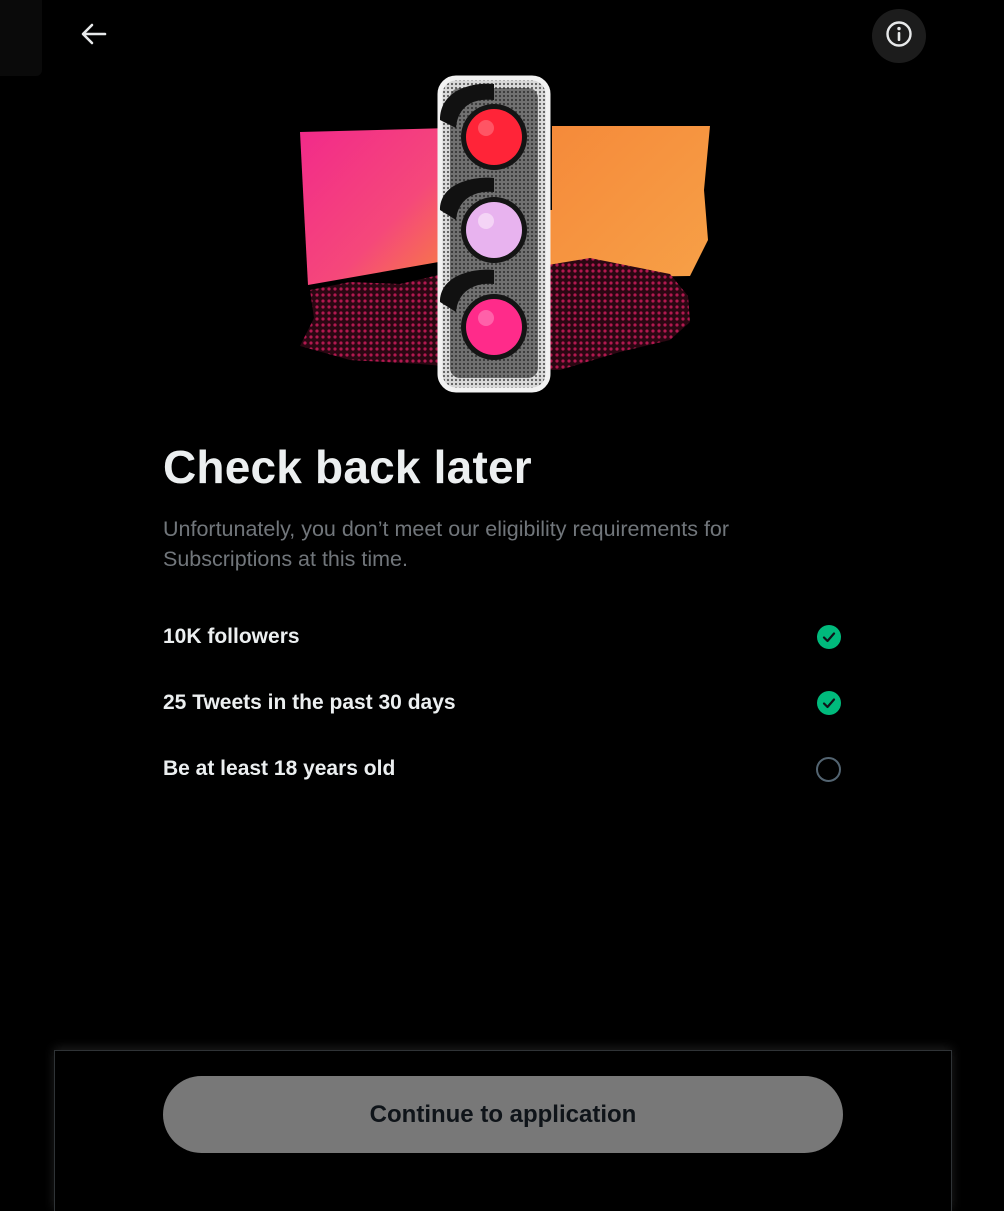 The height and width of the screenshot is (1211, 1004). What do you see at coordinates (231, 636) in the screenshot?
I see `requirement-label: 10K followers` at bounding box center [231, 636].